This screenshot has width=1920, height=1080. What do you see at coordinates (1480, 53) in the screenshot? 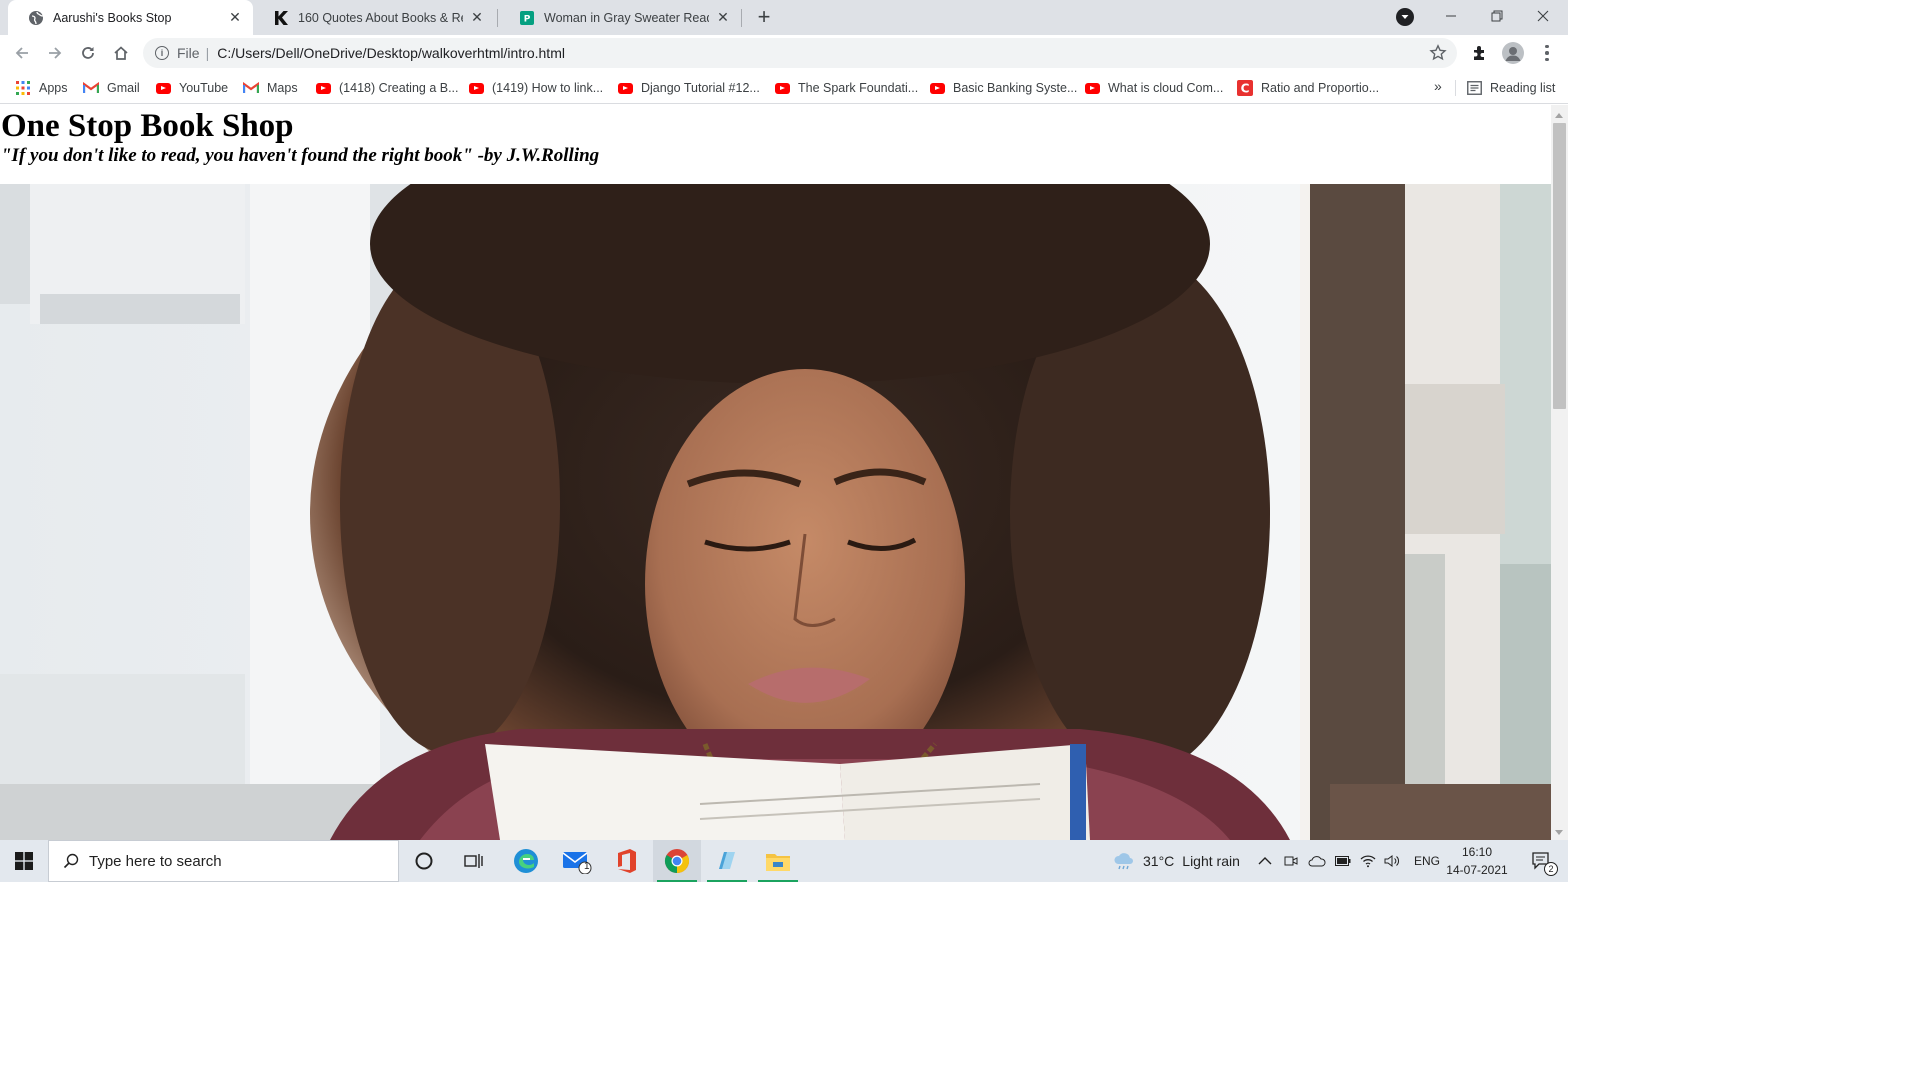
I see `extensions-icon` at bounding box center [1480, 53].